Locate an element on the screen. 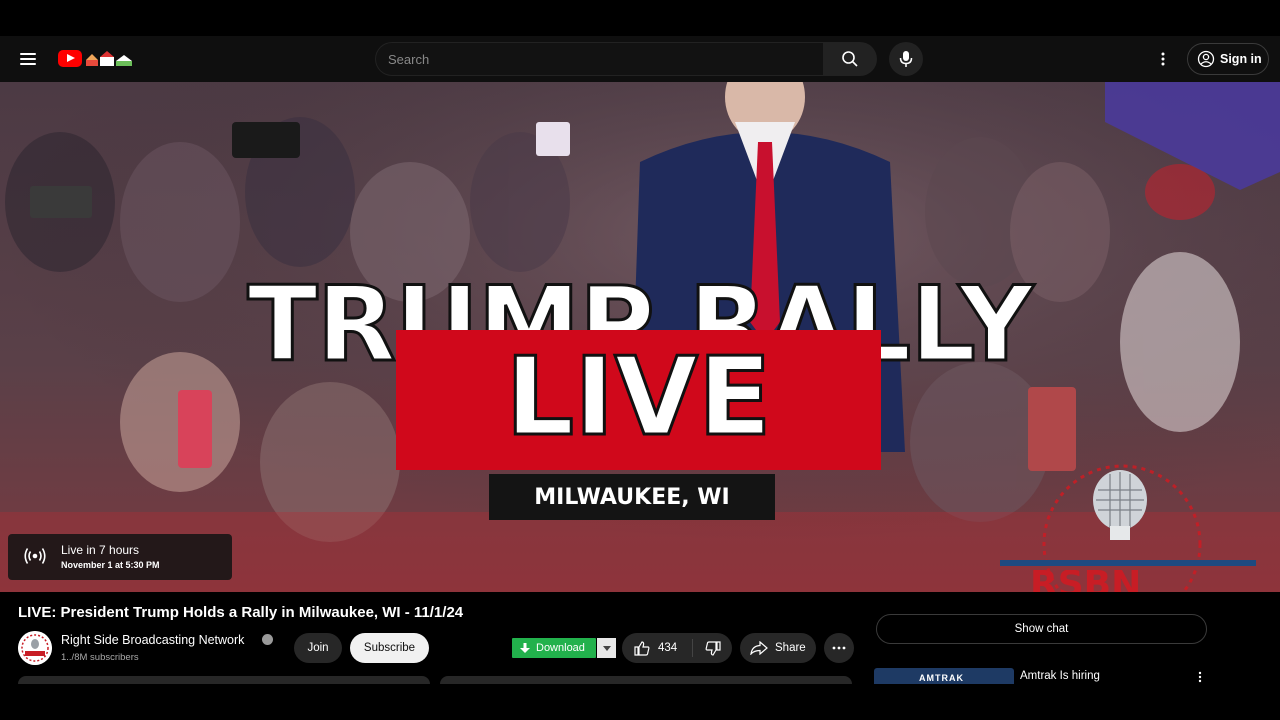 This screenshot has width=1280, height=720. letterbox-bottom is located at coordinates (640, 702).